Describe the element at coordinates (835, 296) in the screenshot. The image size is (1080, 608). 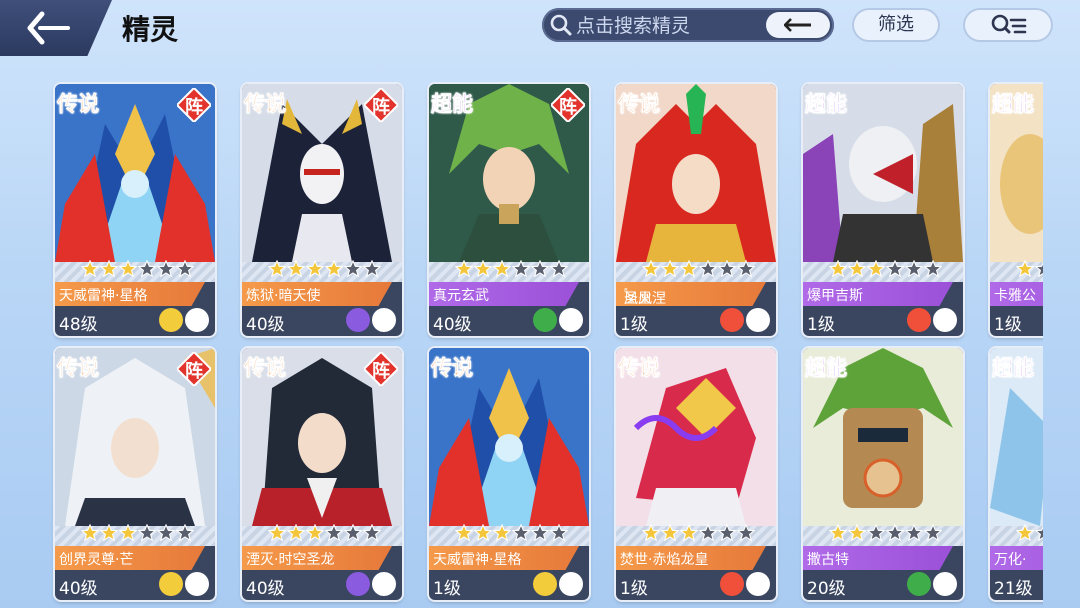
I see `pet-name: 爆甲吉斯` at that location.